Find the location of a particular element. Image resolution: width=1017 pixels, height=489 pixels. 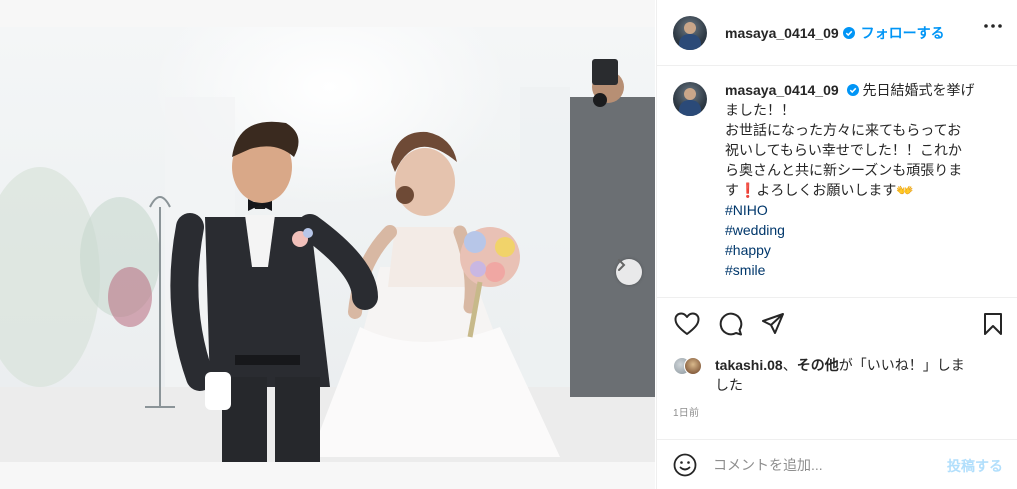

liker-avatars is located at coordinates (690, 367).